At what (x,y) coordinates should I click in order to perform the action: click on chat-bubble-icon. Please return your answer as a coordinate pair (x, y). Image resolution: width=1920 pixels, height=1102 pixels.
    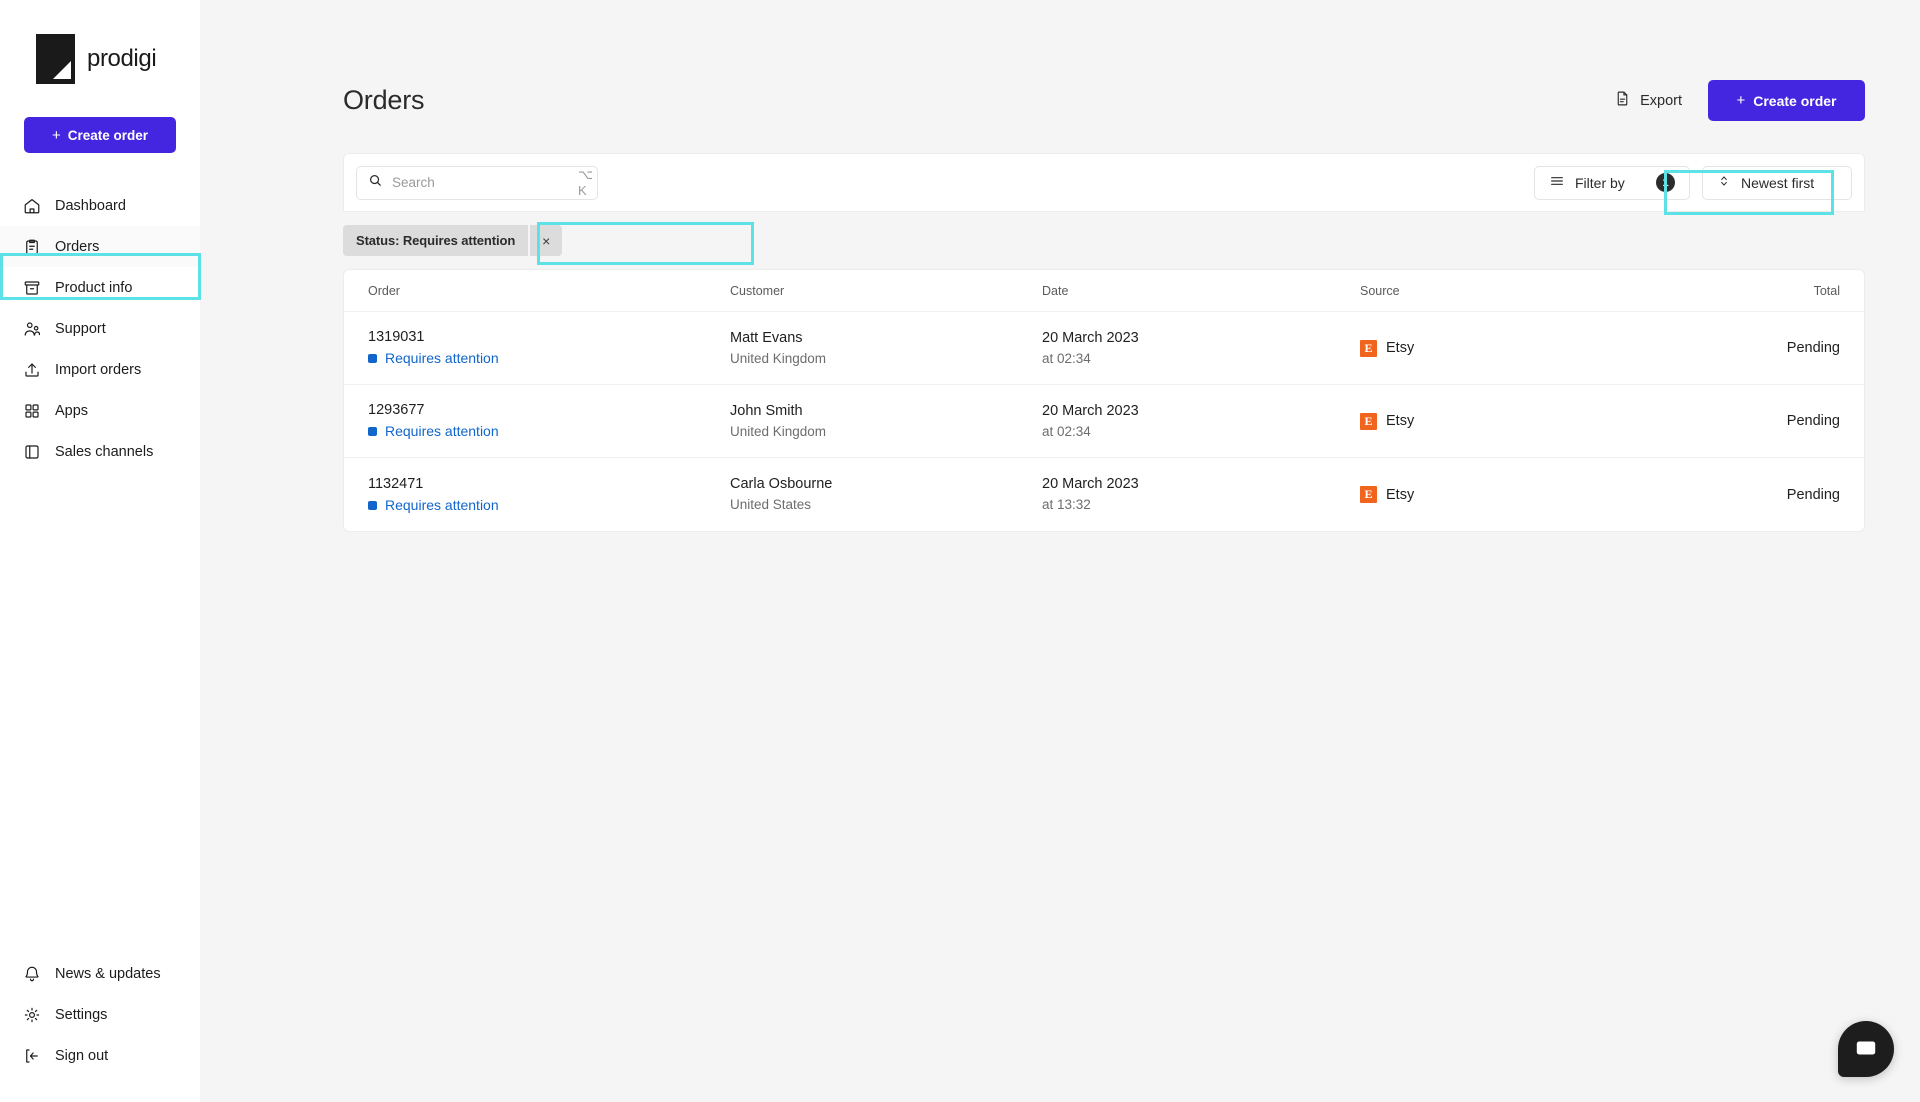
    Looking at the image, I should click on (1866, 1049).